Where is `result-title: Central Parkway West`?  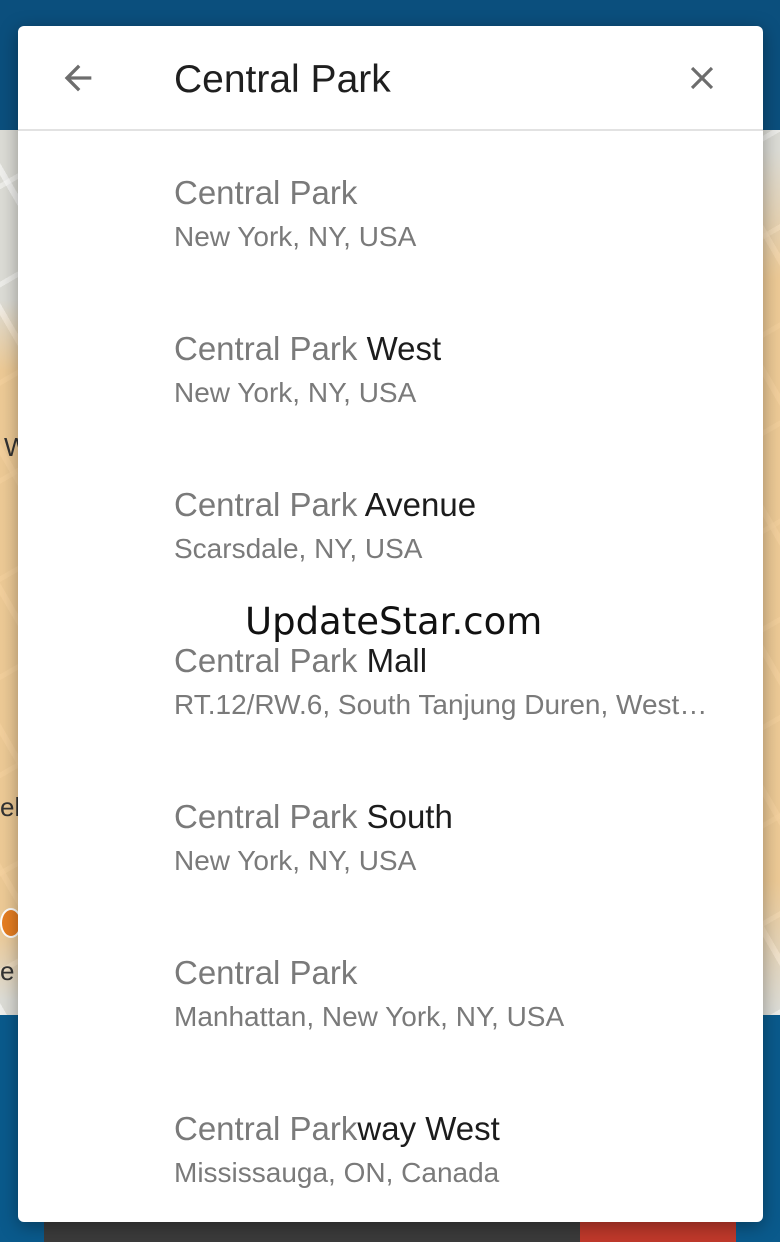 result-title: Central Parkway West is located at coordinates (456, 1129).